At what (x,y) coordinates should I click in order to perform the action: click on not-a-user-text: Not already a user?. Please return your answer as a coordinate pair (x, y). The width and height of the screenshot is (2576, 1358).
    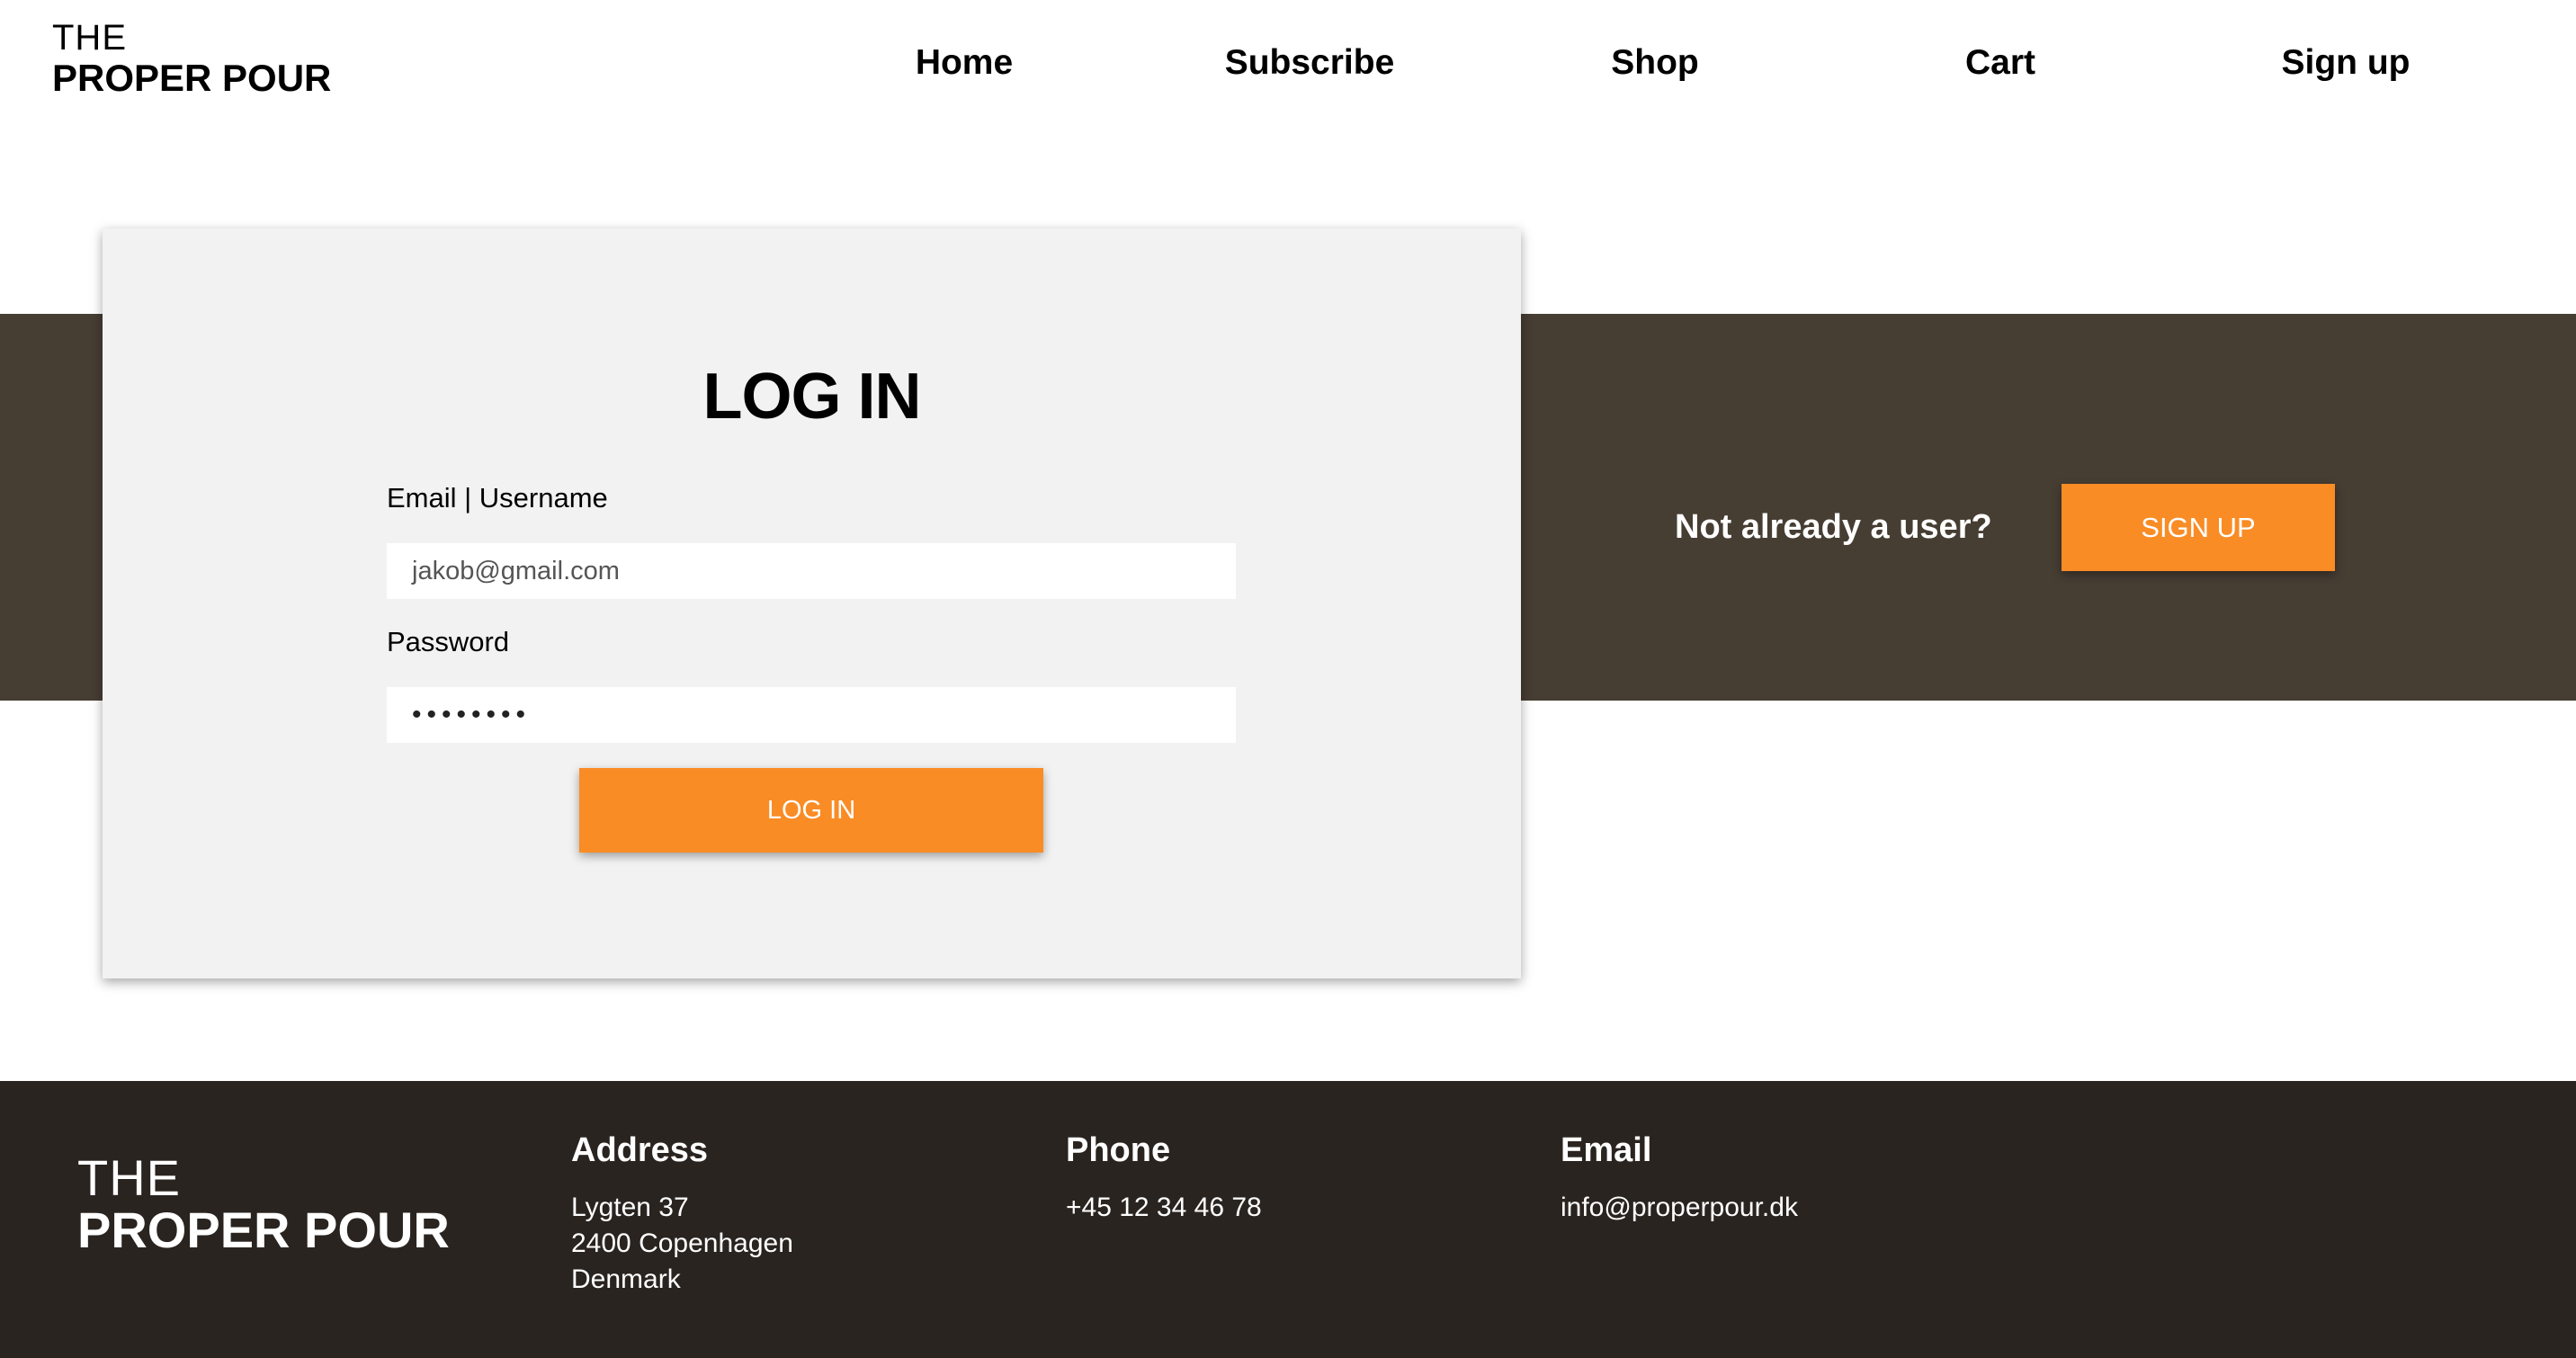
    Looking at the image, I should click on (1833, 527).